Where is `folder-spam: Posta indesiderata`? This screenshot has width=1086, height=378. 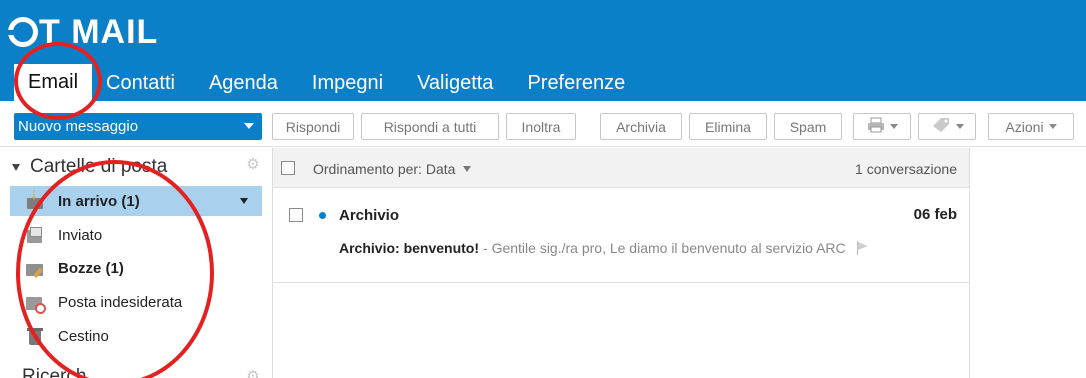 folder-spam: Posta indesiderata is located at coordinates (136, 302).